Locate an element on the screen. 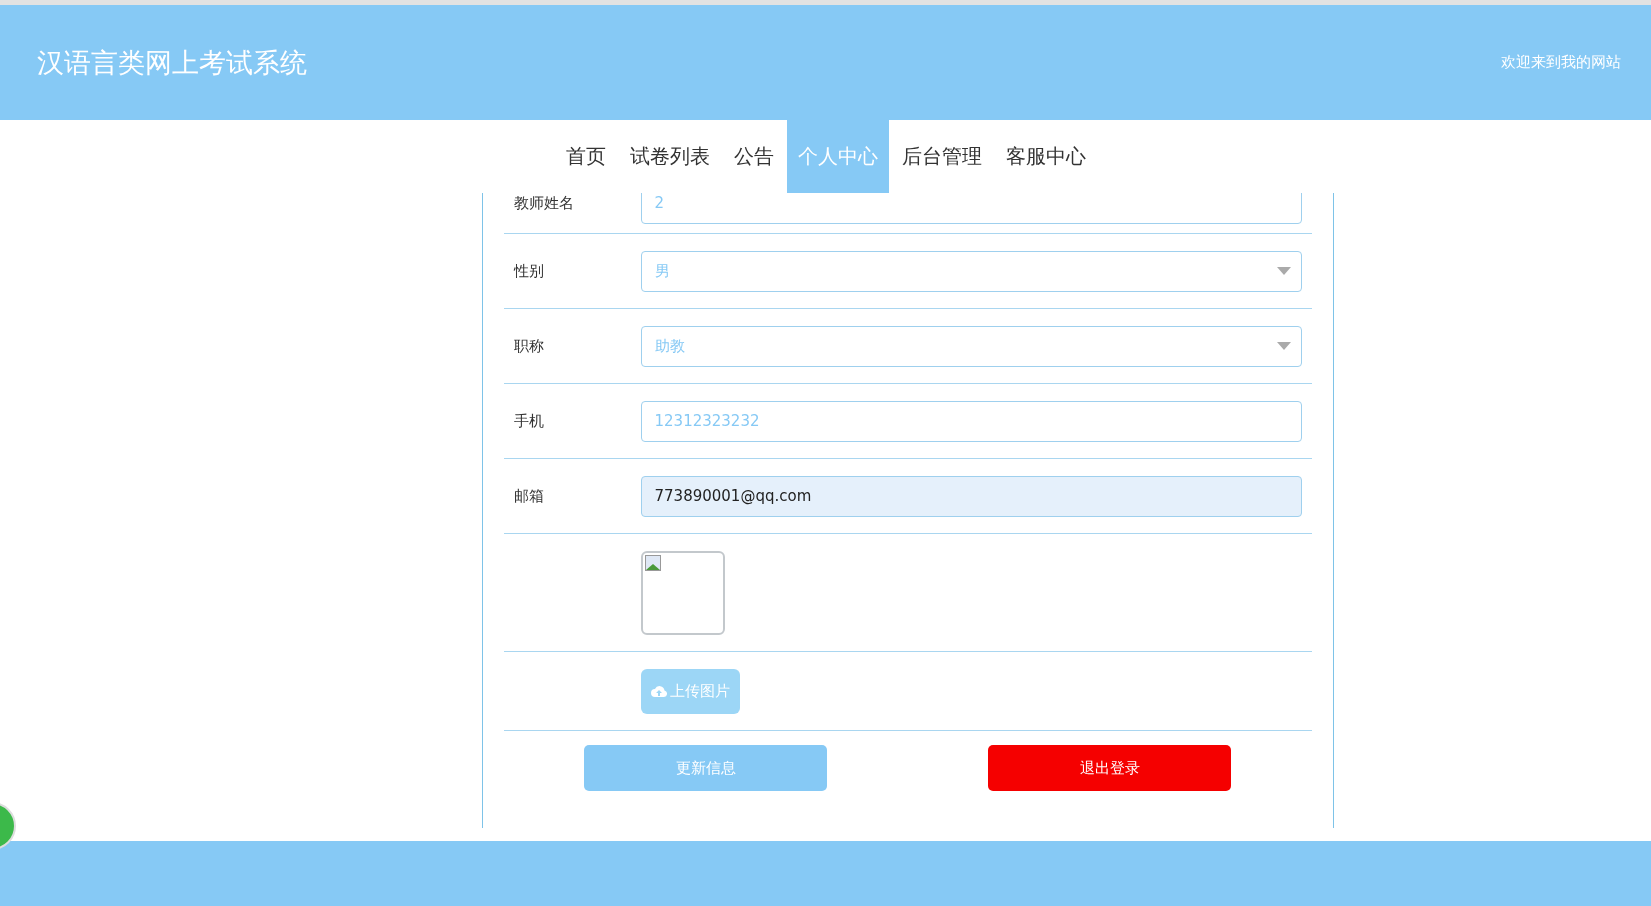 Image resolution: width=1651 pixels, height=906 pixels. nav-tab: 试卷列表 is located at coordinates (669, 156).